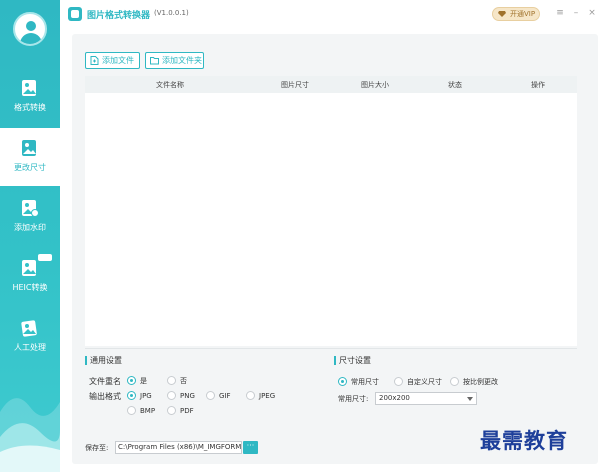 The height and width of the screenshot is (472, 602). I want to click on vip-label: 开通VIP, so click(523, 14).